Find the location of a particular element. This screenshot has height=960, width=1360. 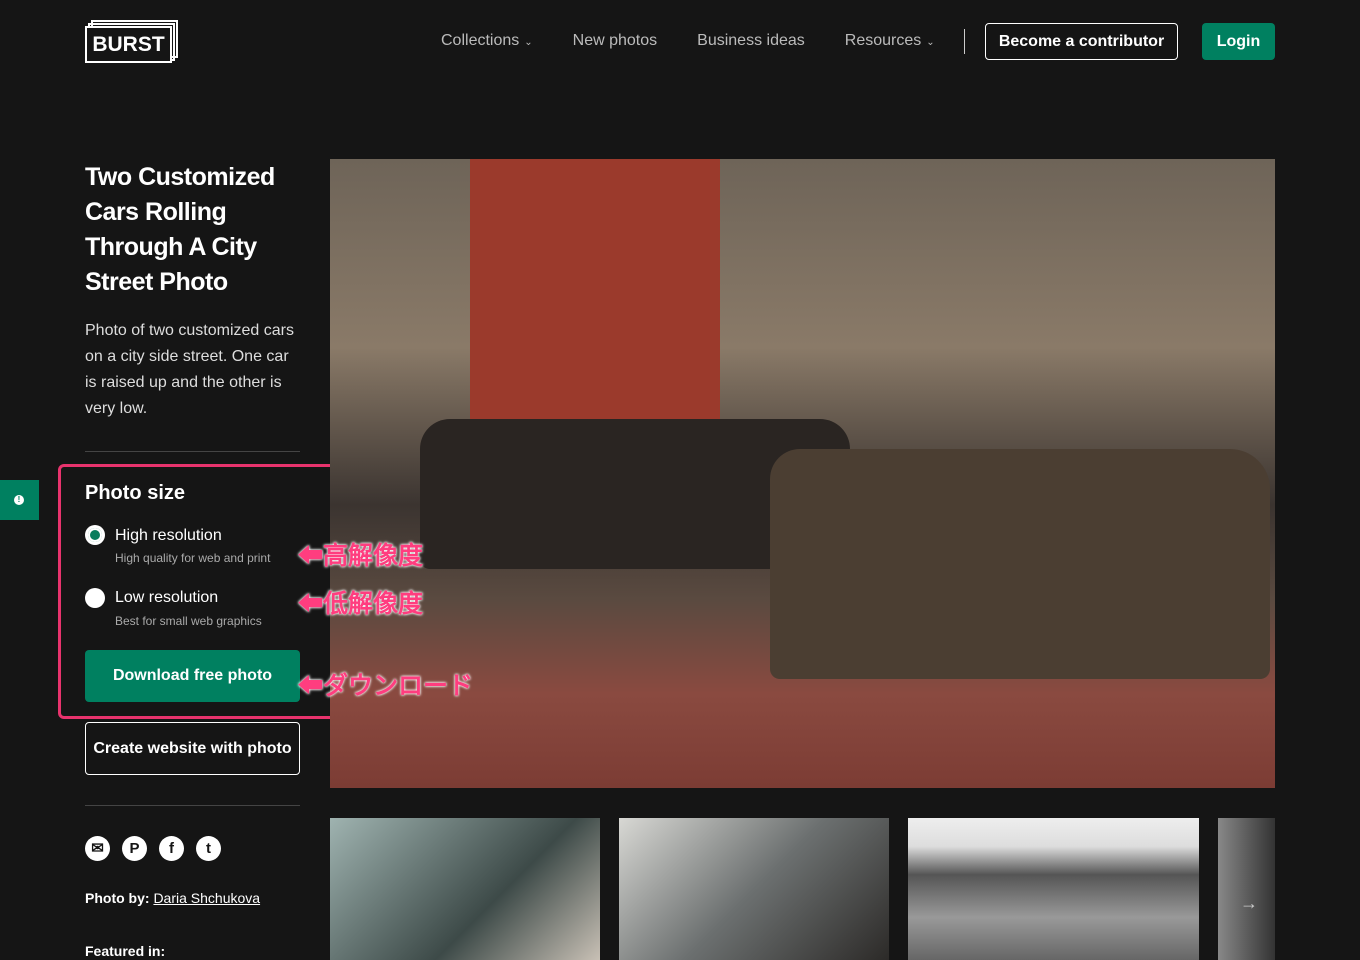

pinterest-icon: P is located at coordinates (134, 848).